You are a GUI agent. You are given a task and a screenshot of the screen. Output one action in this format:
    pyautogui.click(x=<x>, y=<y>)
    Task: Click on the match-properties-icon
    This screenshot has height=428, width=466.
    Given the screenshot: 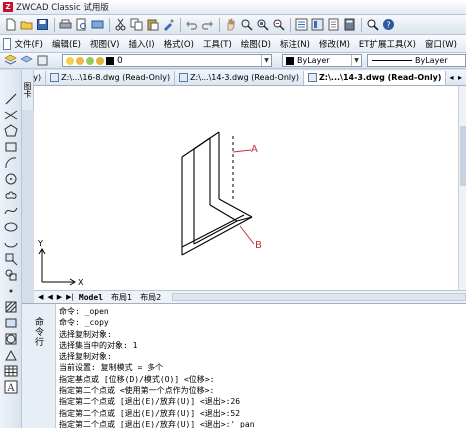 What is the action you would take?
    pyautogui.click(x=168, y=25)
    